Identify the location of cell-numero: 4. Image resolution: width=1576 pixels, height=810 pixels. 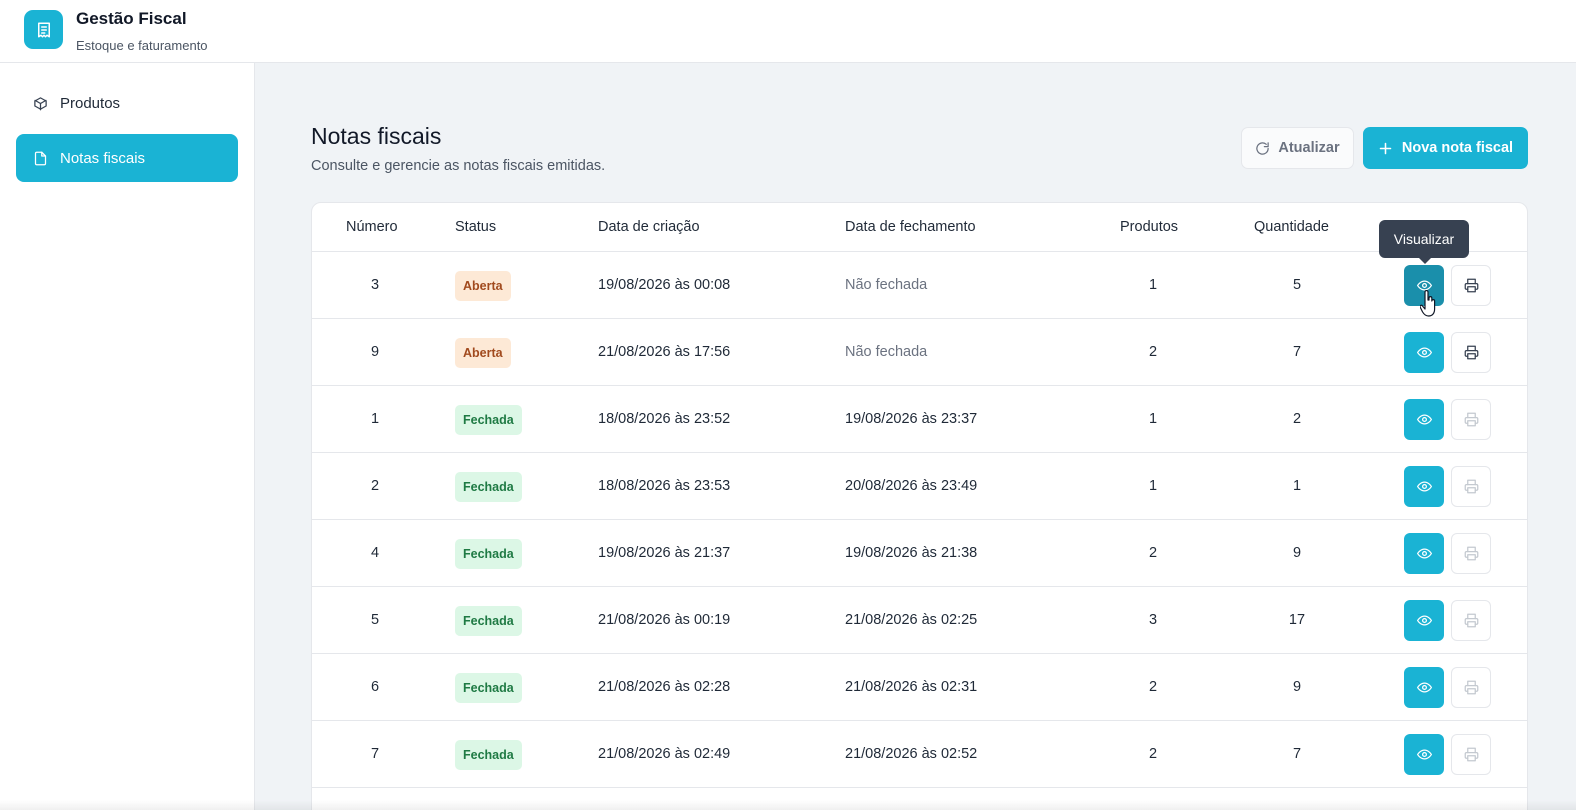
(375, 553).